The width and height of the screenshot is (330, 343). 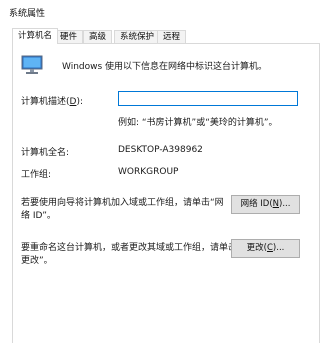 I want to click on network-id-text-line2: 络 ID”。, so click(x=38, y=216).